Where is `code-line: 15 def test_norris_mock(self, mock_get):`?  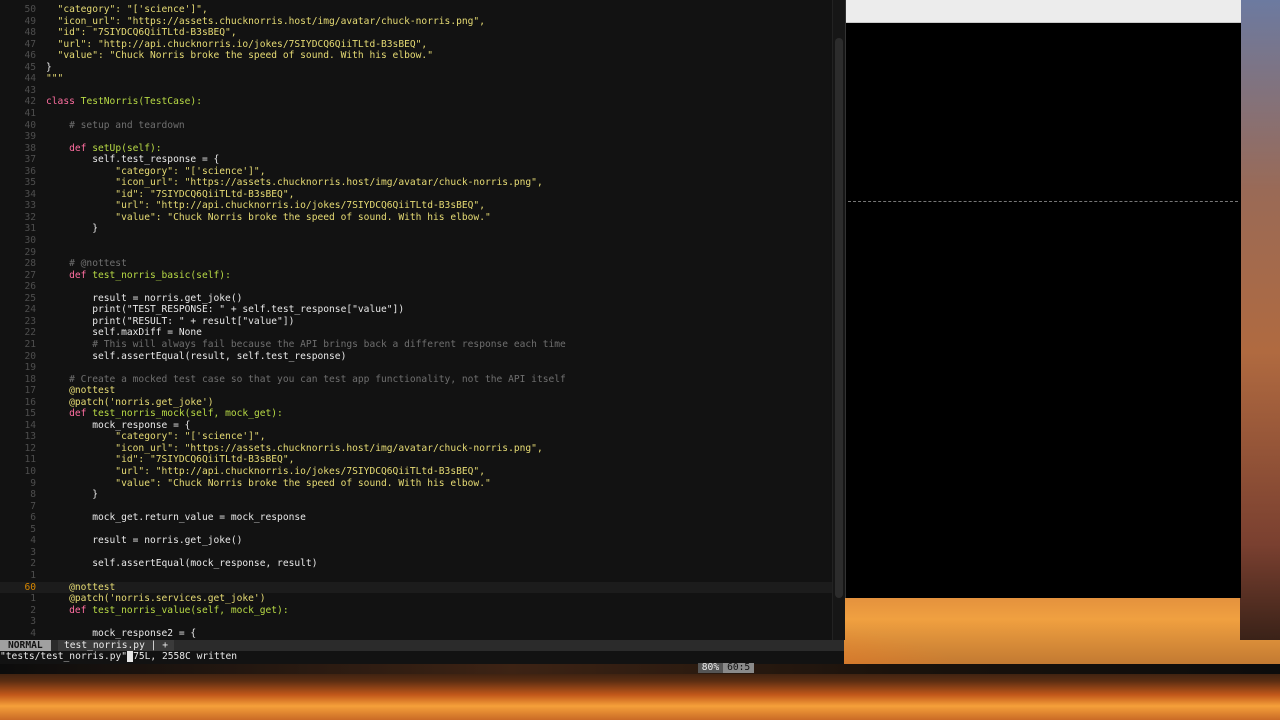 code-line: 15 def test_norris_mock(self, mock_get): is located at coordinates (416, 414).